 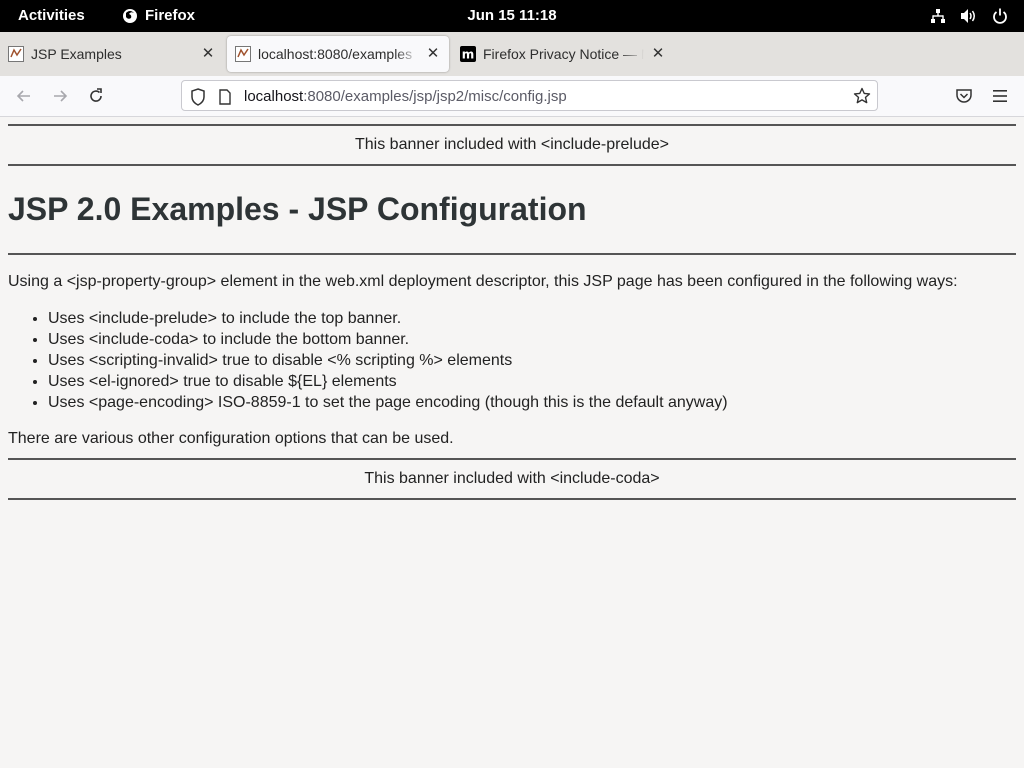 I want to click on arrow-right-icon, so click(x=61, y=96).